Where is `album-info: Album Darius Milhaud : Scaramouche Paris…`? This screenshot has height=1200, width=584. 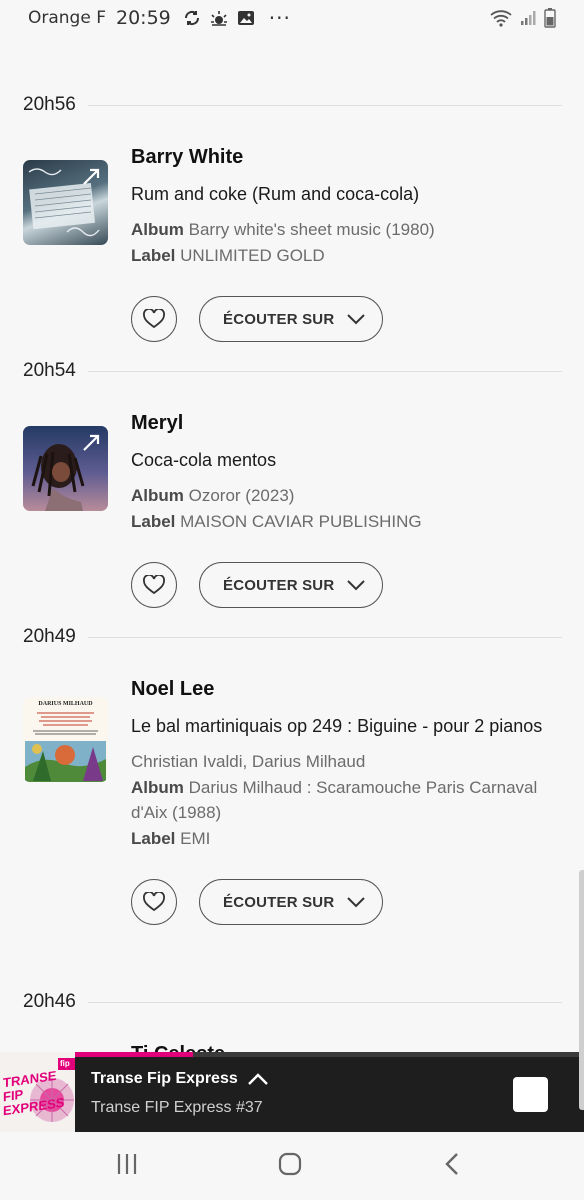
album-info: Album Darius Milhaud : Scaramouche Paris… is located at coordinates (346, 800).